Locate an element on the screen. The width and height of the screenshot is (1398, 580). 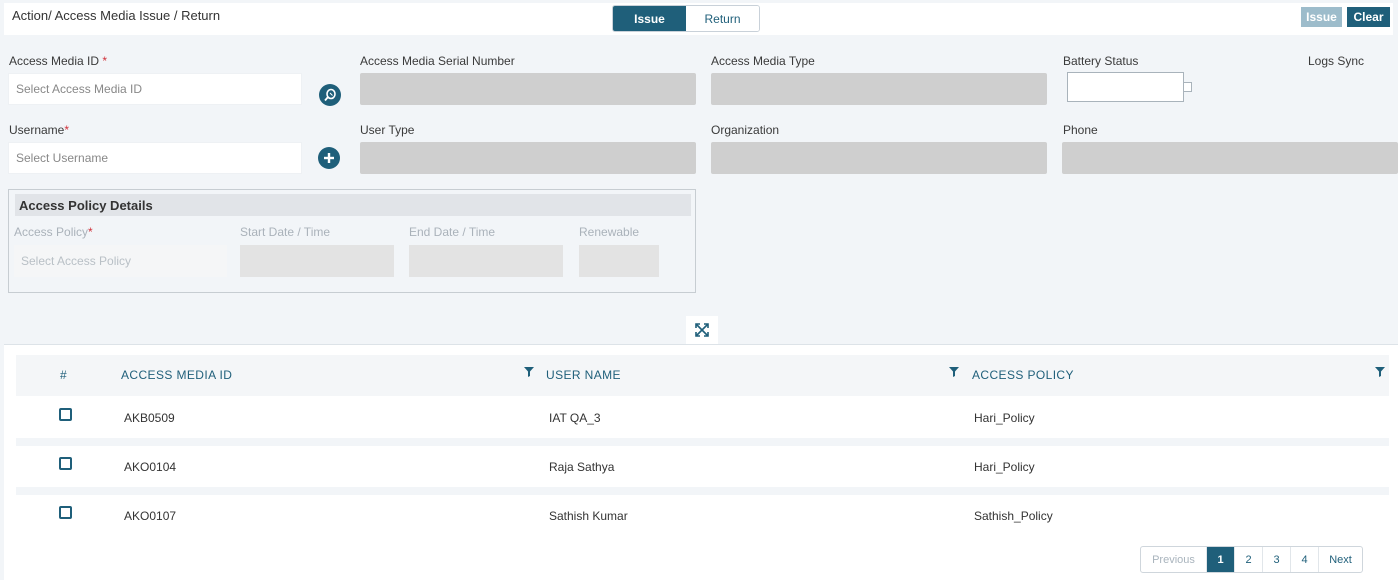
end-date-field is located at coordinates (486, 261).